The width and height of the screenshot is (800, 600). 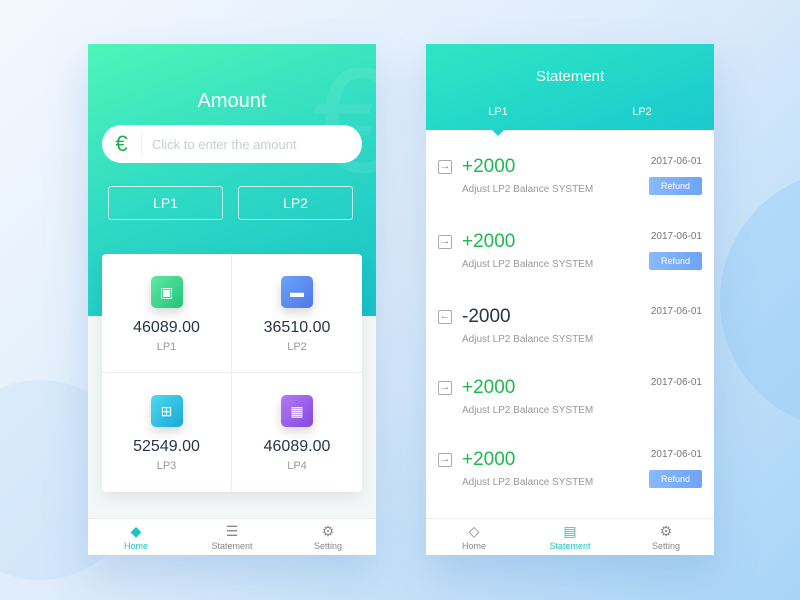 I want to click on bottom-nav: ◇ Home ▤ Statement ⚙ Setting, so click(x=570, y=536).